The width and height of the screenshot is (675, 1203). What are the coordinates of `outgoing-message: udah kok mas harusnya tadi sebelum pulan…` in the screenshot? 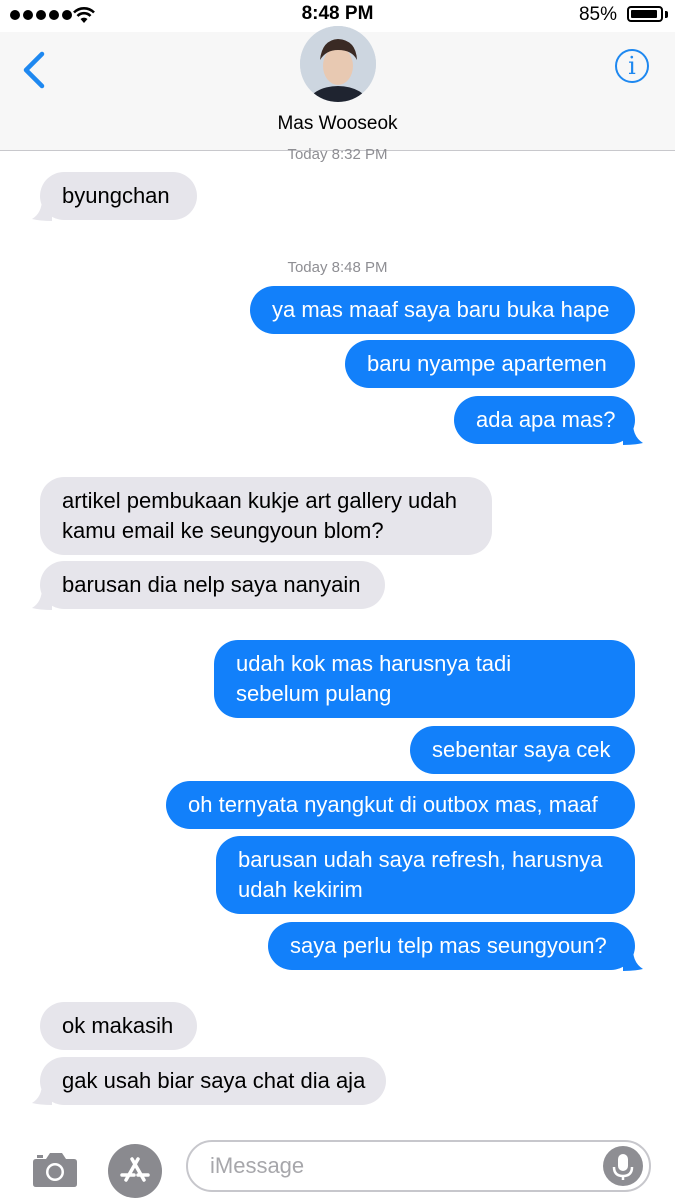 It's located at (424, 679).